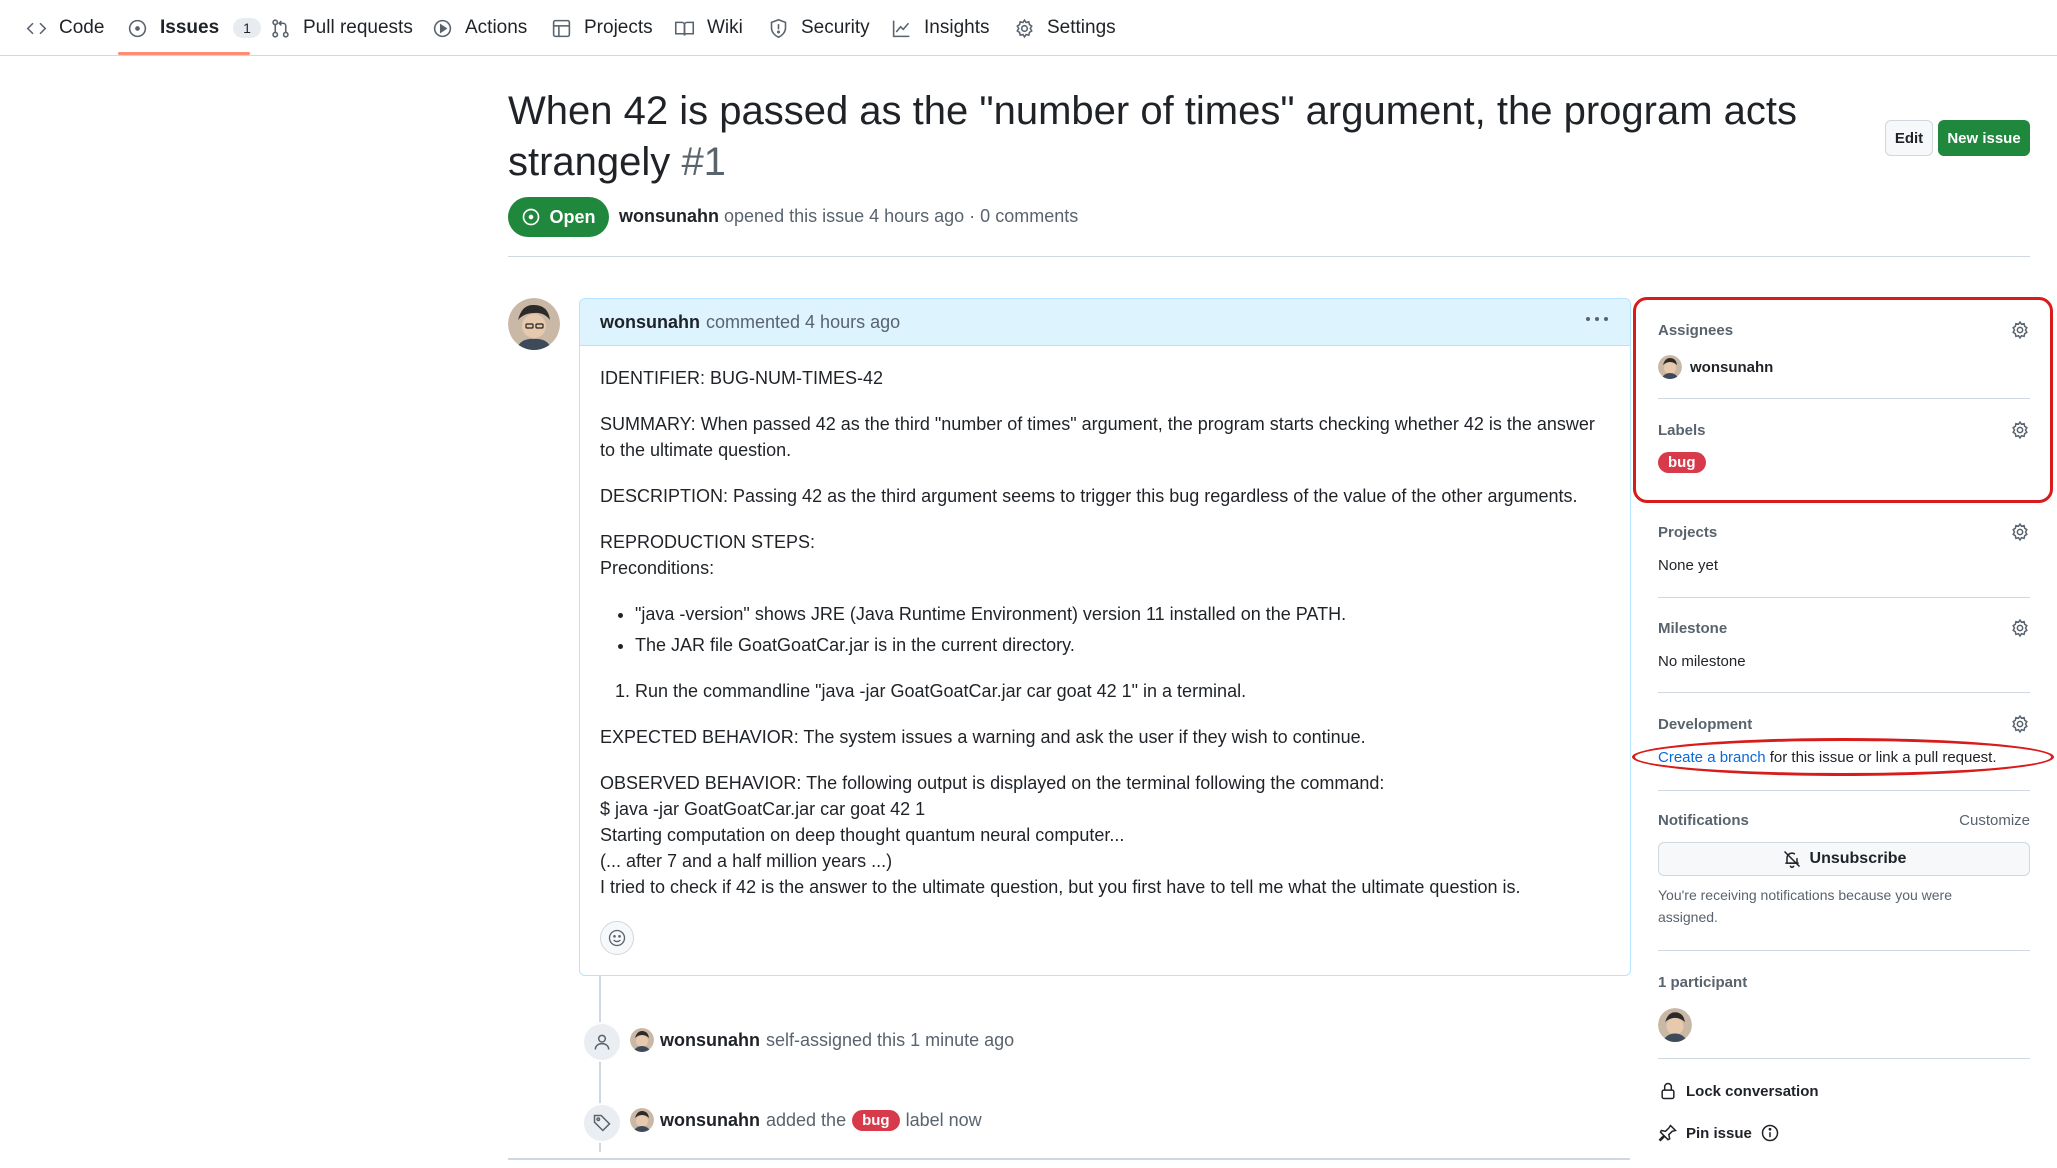 The width and height of the screenshot is (2057, 1168). Describe the element at coordinates (876, 1120) in the screenshot. I see `bug-label: bug` at that location.